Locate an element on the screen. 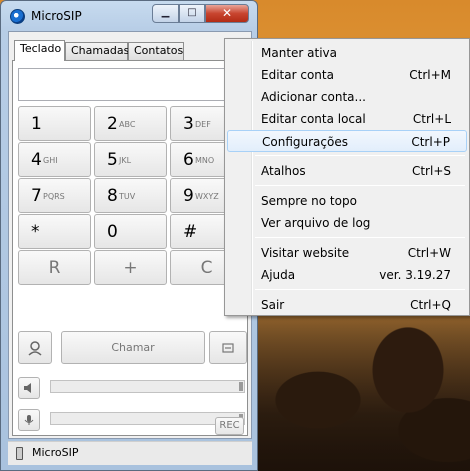  menu-item-label: Editar conta is located at coordinates (297, 75).